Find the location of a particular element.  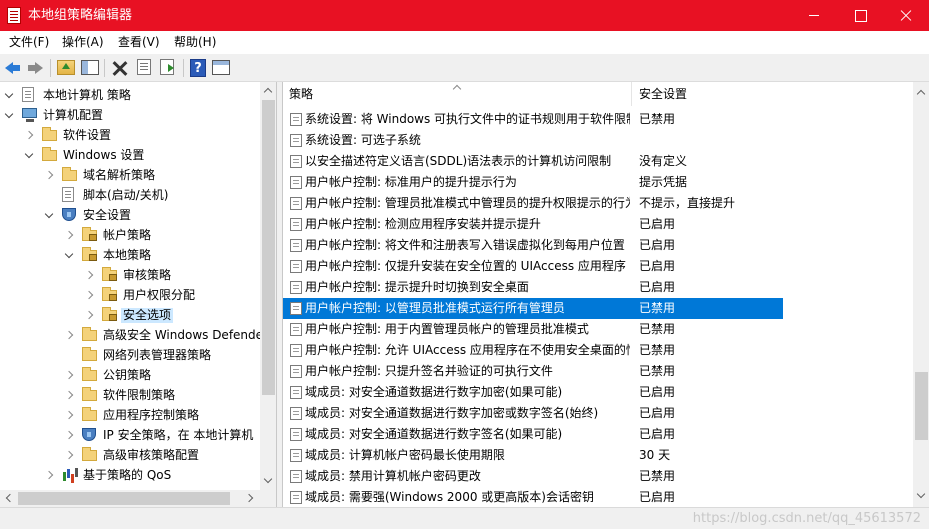

security-setting-value: 已启用 is located at coordinates (657, 497).